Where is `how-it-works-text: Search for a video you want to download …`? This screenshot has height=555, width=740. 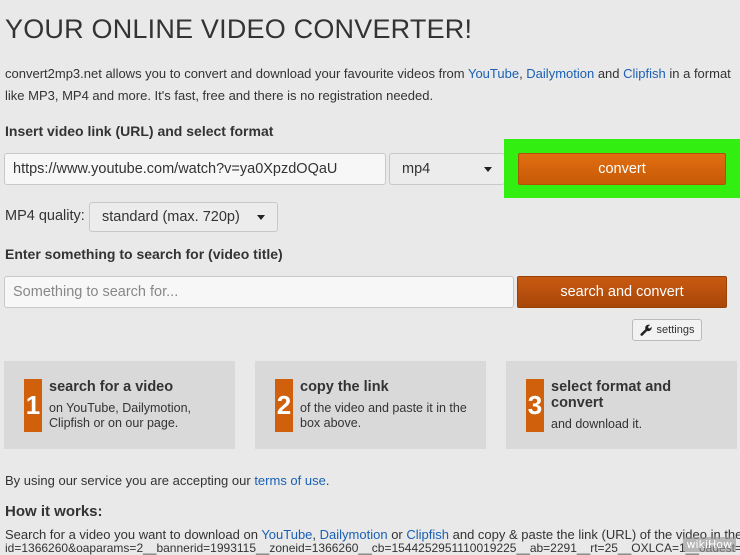
how-it-works-text: Search for a video you want to download … is located at coordinates (372, 534).